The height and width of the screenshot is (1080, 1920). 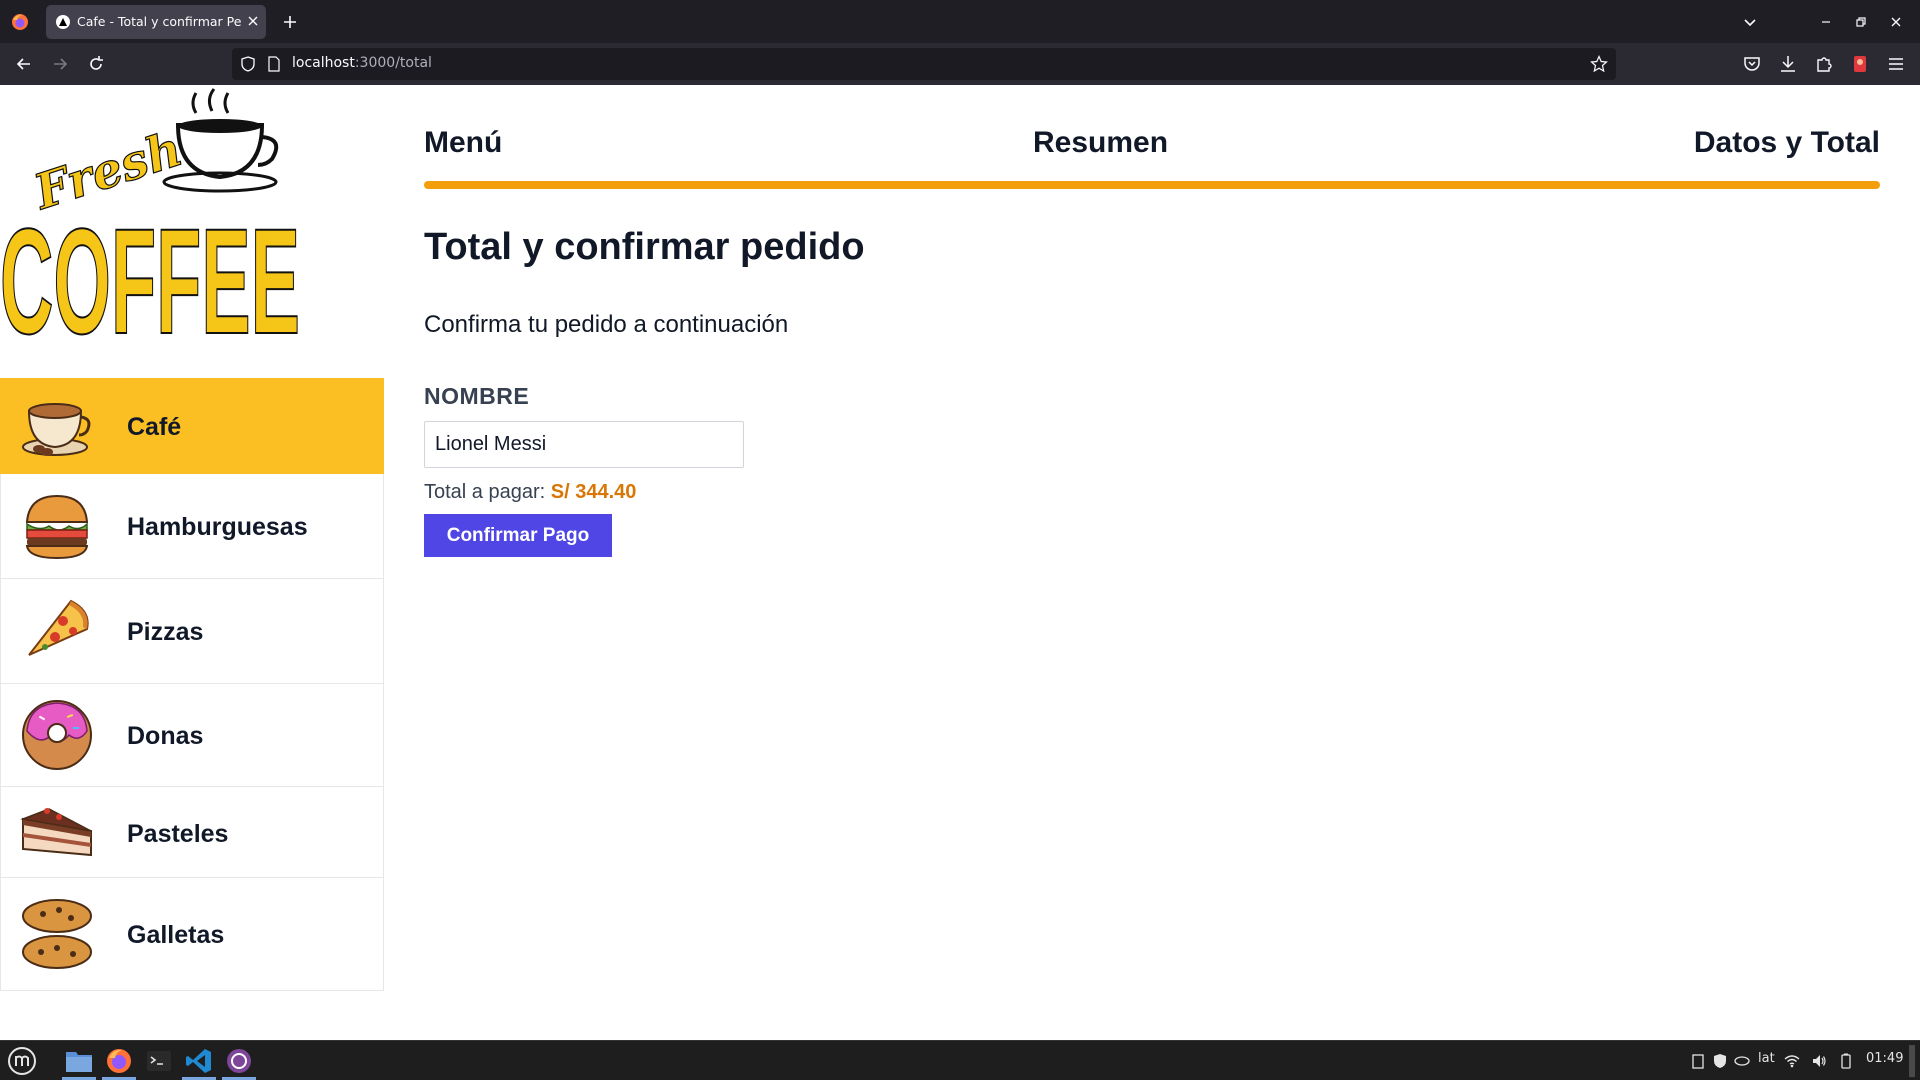 I want to click on url-bar: localhost:3000/total, so click(x=924, y=64).